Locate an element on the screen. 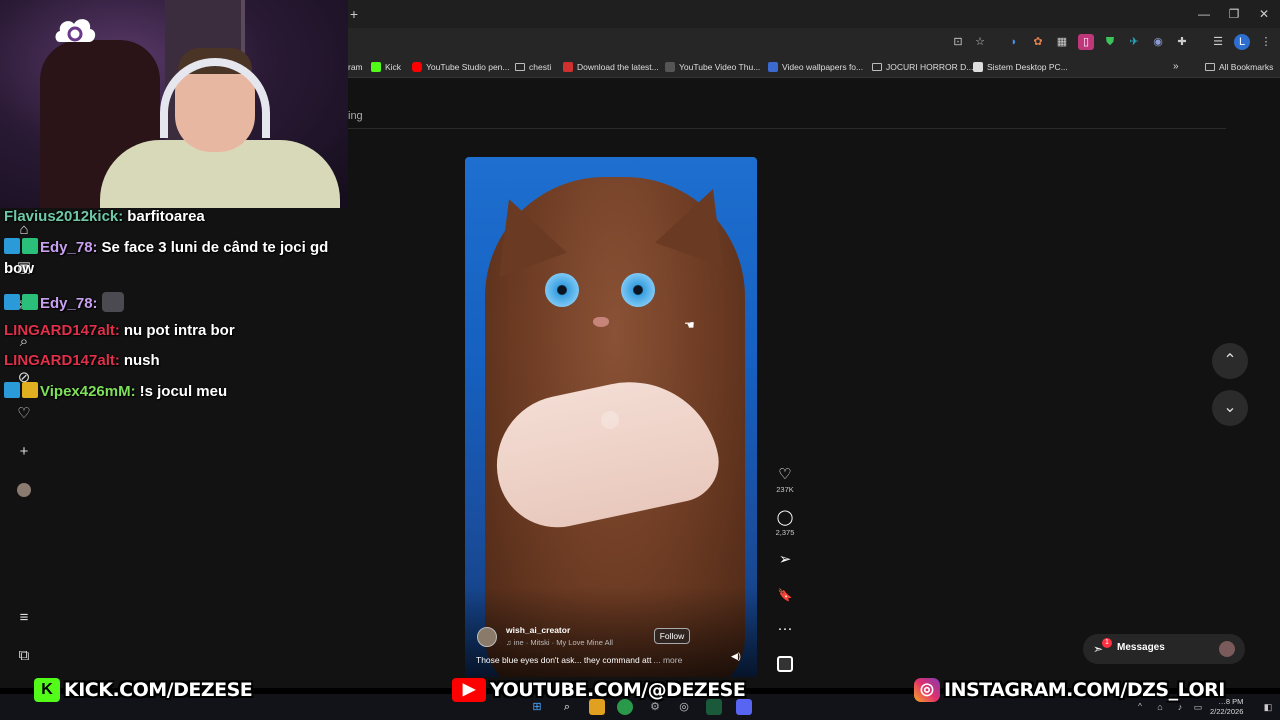  divider is located at coordinates (786, 128).